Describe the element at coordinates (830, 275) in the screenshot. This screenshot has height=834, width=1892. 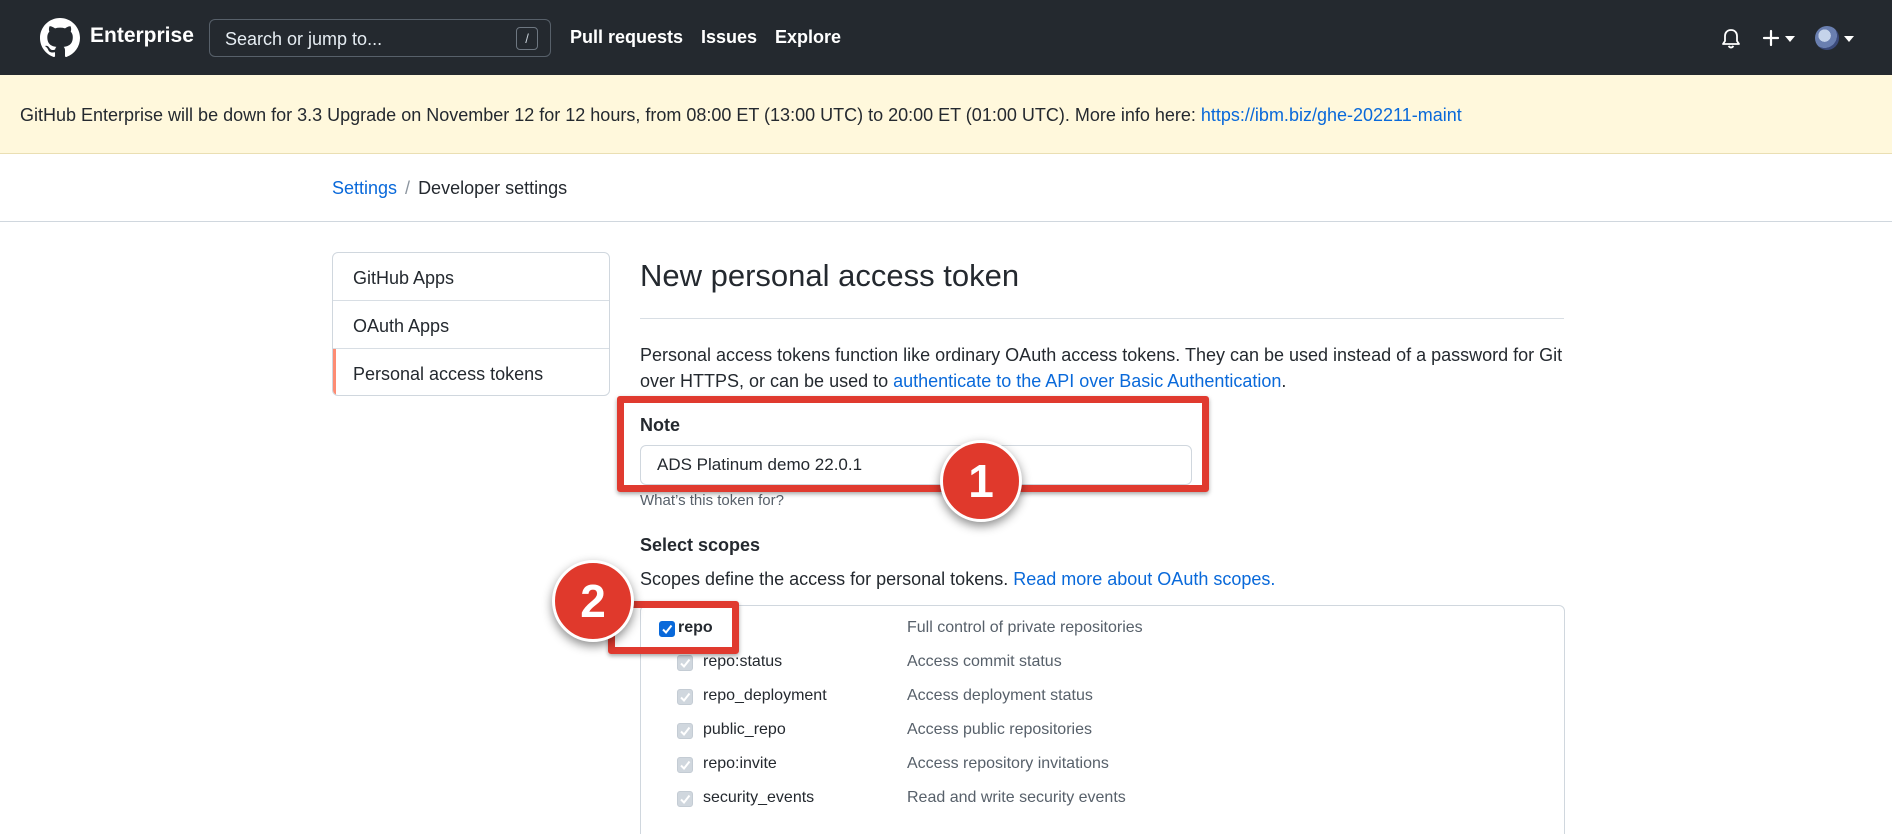
I see `page-title: New personal access token` at that location.